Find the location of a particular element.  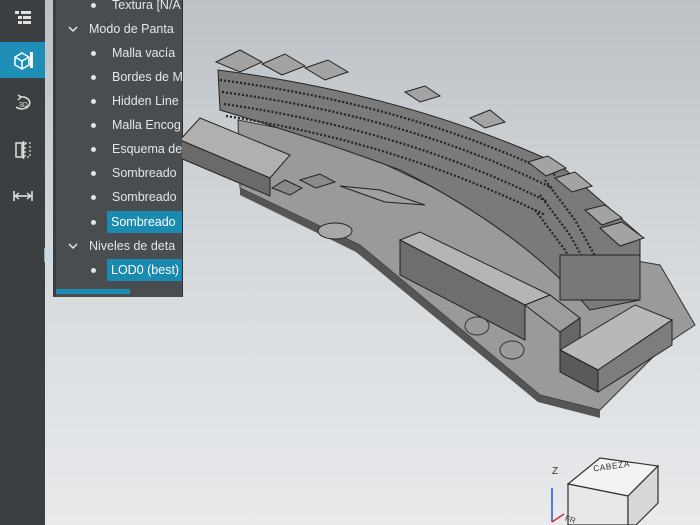

tree-item: Textura [N/A is located at coordinates (117, 8).